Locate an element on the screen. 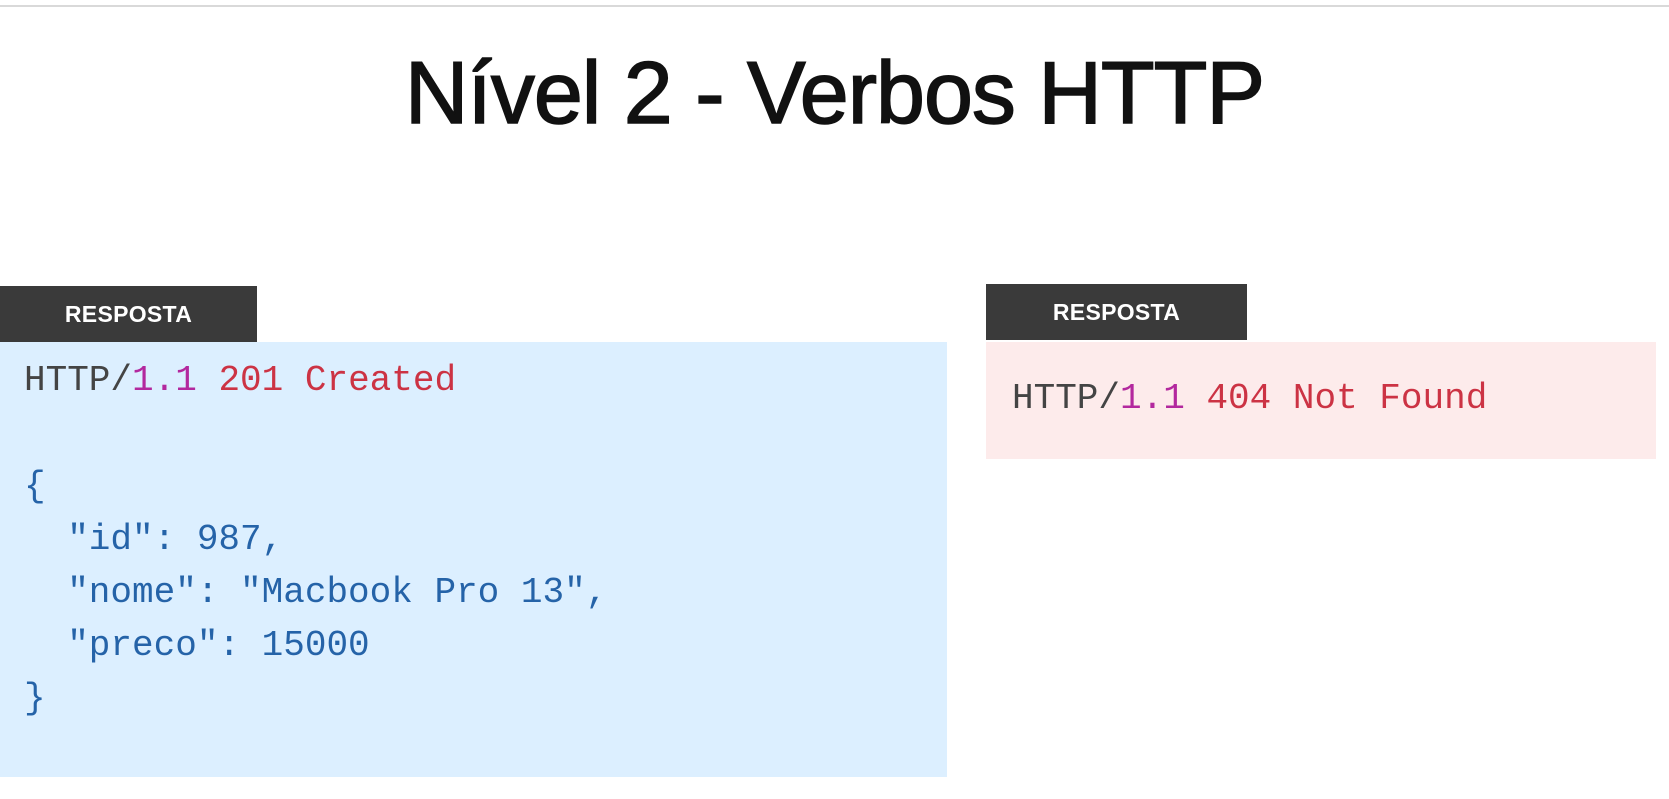 This screenshot has width=1669, height=799. slide-title: Nível 2 - Verbos HTTP is located at coordinates (835, 92).